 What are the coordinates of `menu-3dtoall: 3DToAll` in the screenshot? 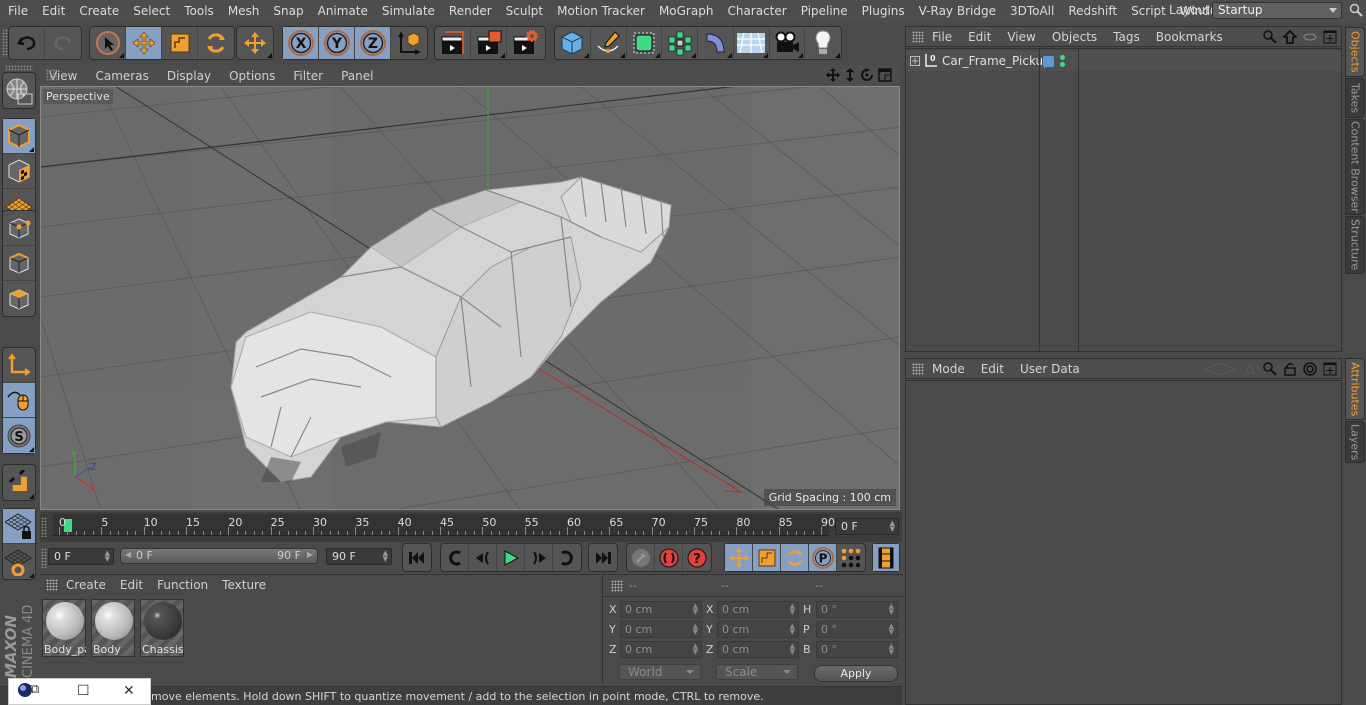 It's located at (1032, 11).